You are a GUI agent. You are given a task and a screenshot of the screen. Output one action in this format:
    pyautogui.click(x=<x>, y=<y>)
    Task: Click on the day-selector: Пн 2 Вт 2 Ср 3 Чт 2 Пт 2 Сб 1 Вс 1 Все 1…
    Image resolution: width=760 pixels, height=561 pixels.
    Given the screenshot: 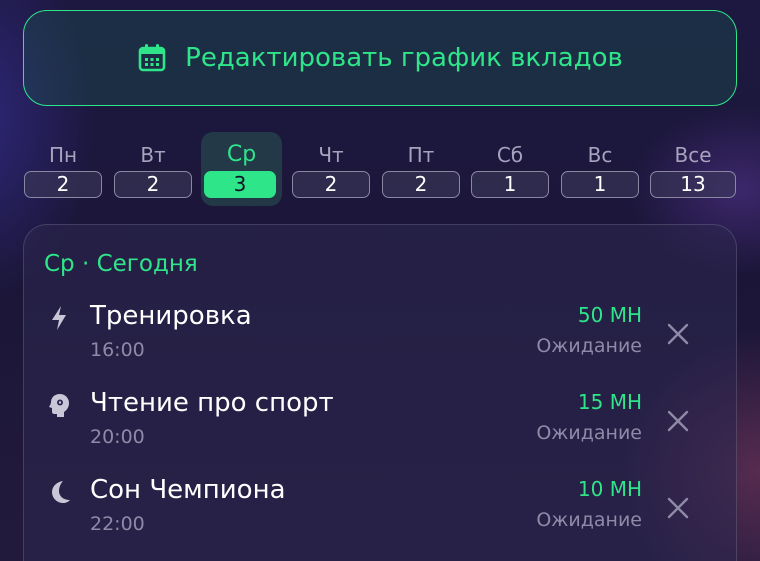 What is the action you would take?
    pyautogui.click(x=380, y=169)
    